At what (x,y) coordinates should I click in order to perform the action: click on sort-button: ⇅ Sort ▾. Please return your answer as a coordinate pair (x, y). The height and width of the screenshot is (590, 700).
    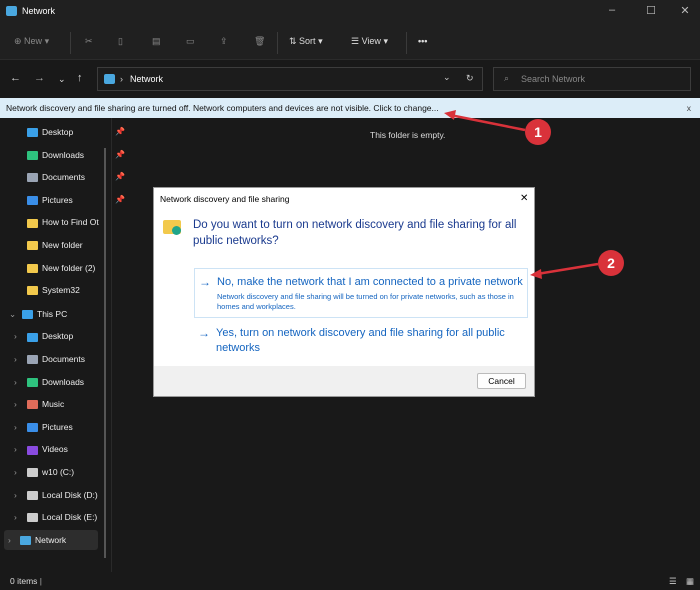
    Looking at the image, I should click on (306, 41).